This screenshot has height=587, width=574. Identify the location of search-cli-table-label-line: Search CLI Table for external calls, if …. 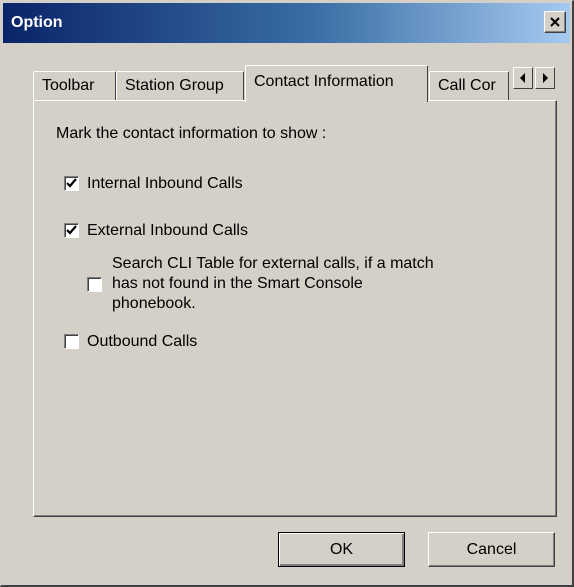
(273, 263).